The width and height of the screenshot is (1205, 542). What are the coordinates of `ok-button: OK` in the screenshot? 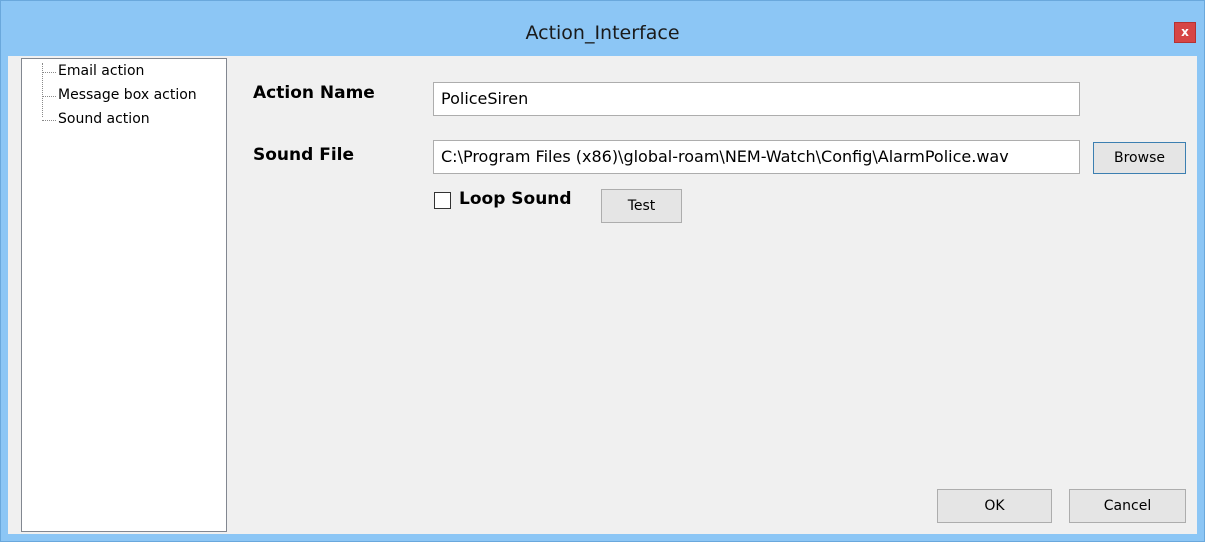 It's located at (994, 506).